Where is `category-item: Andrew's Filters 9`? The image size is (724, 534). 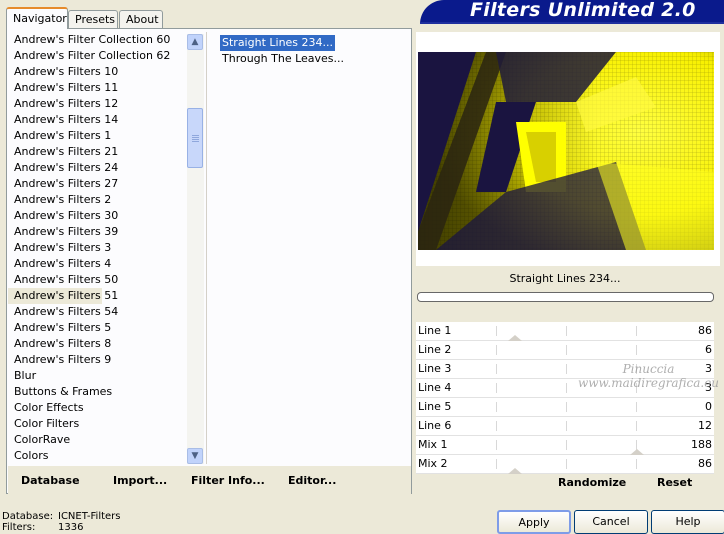
category-item: Andrew's Filters 9 is located at coordinates (97, 360).